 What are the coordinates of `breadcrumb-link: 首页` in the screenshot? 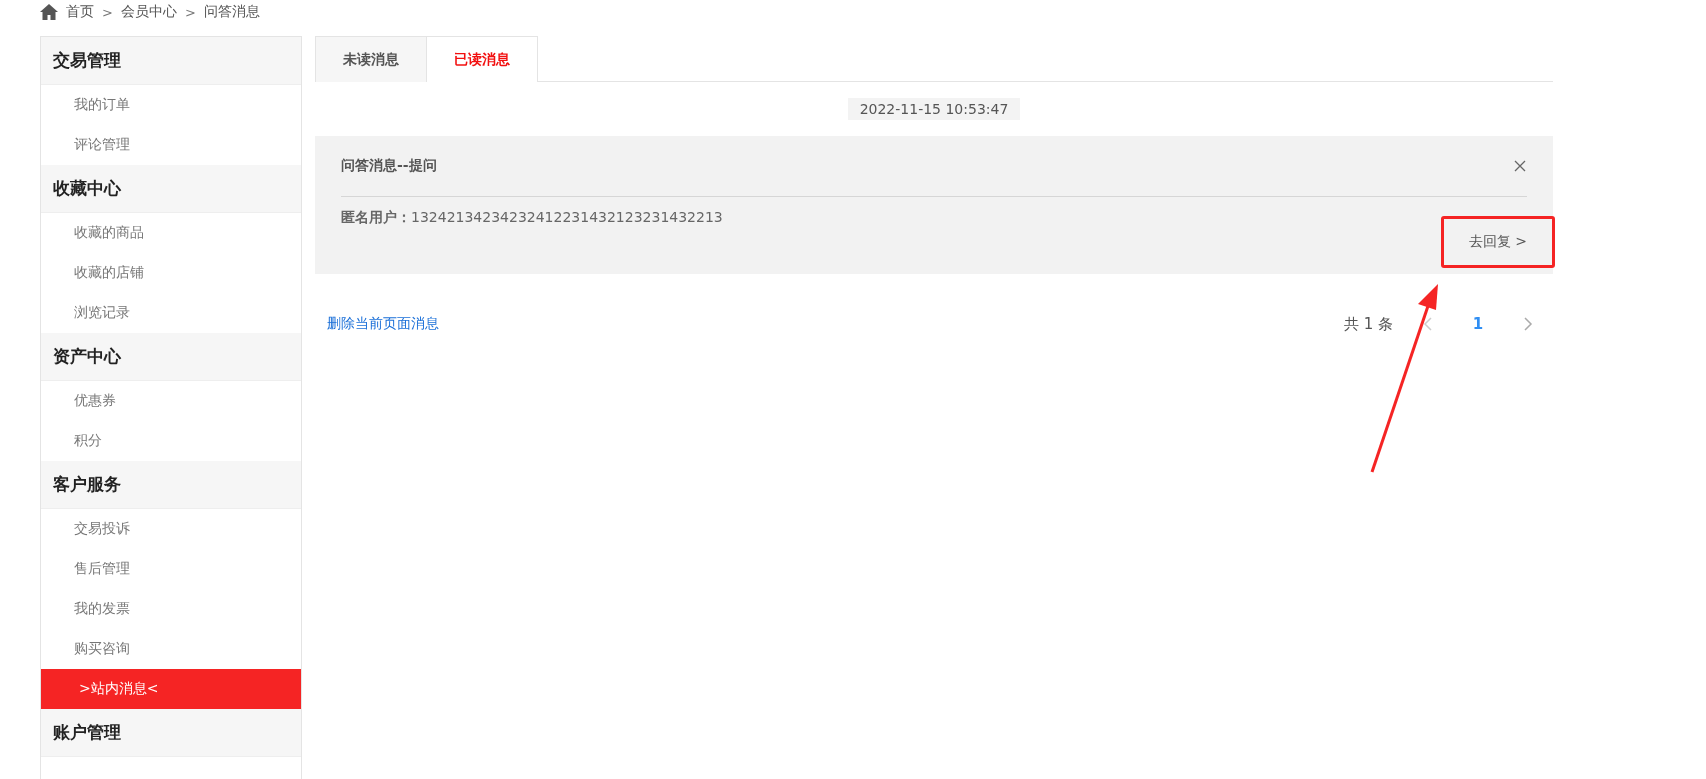 It's located at (80, 12).